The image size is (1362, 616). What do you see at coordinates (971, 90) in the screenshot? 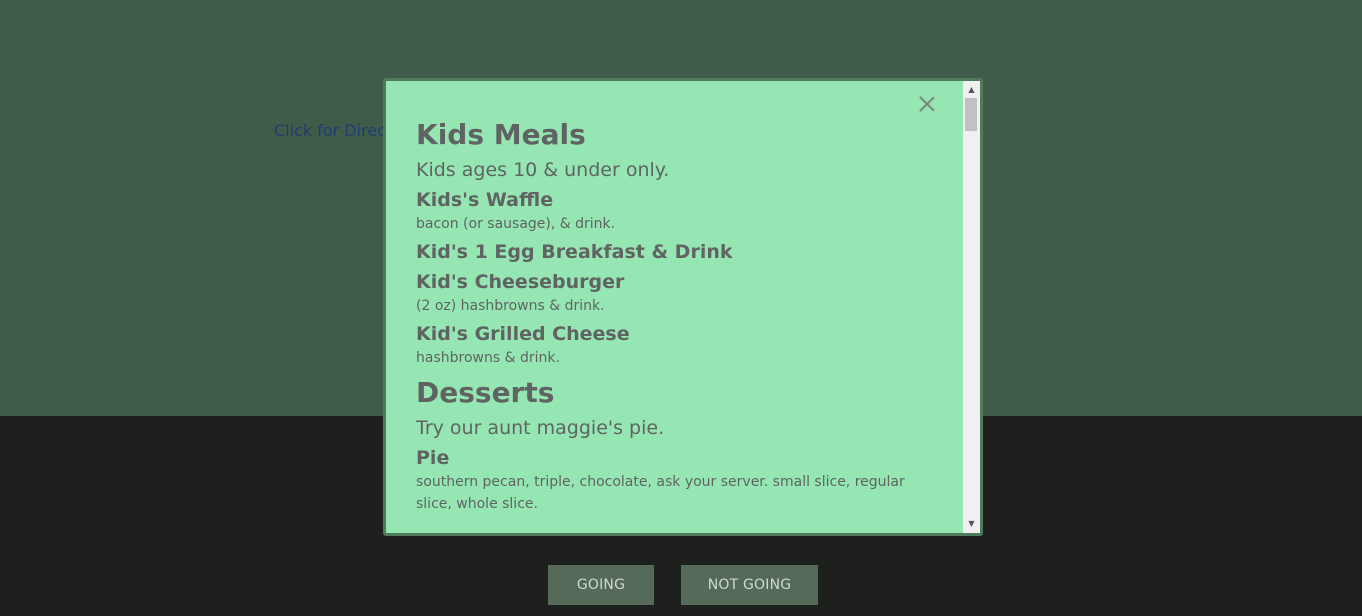
I see `scroll-up-icon: ▲` at bounding box center [971, 90].